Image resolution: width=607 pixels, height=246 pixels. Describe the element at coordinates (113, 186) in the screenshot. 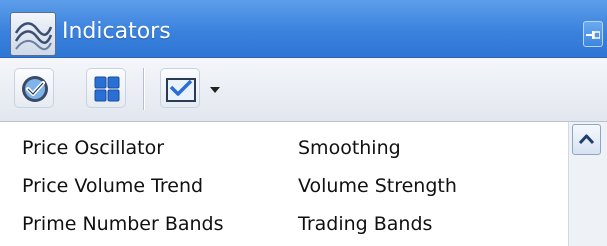

I see `list-item-name: Price Volume Trend` at that location.